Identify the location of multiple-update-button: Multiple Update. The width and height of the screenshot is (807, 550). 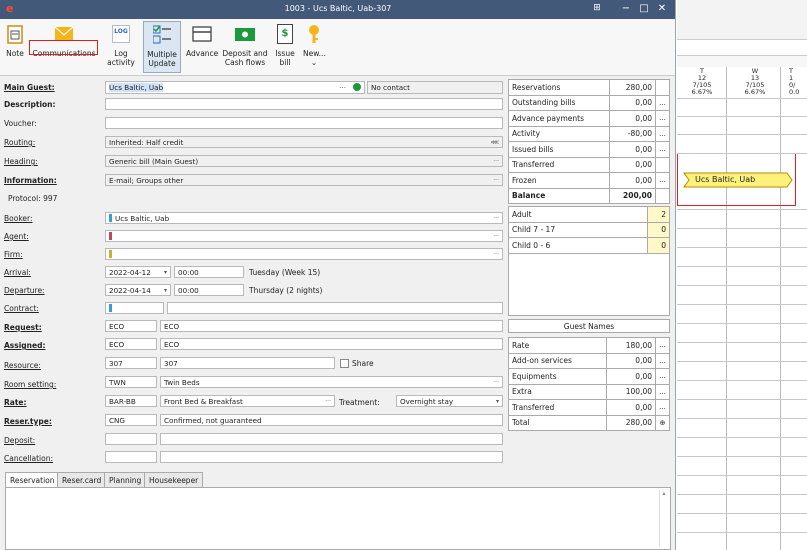
(162, 47).